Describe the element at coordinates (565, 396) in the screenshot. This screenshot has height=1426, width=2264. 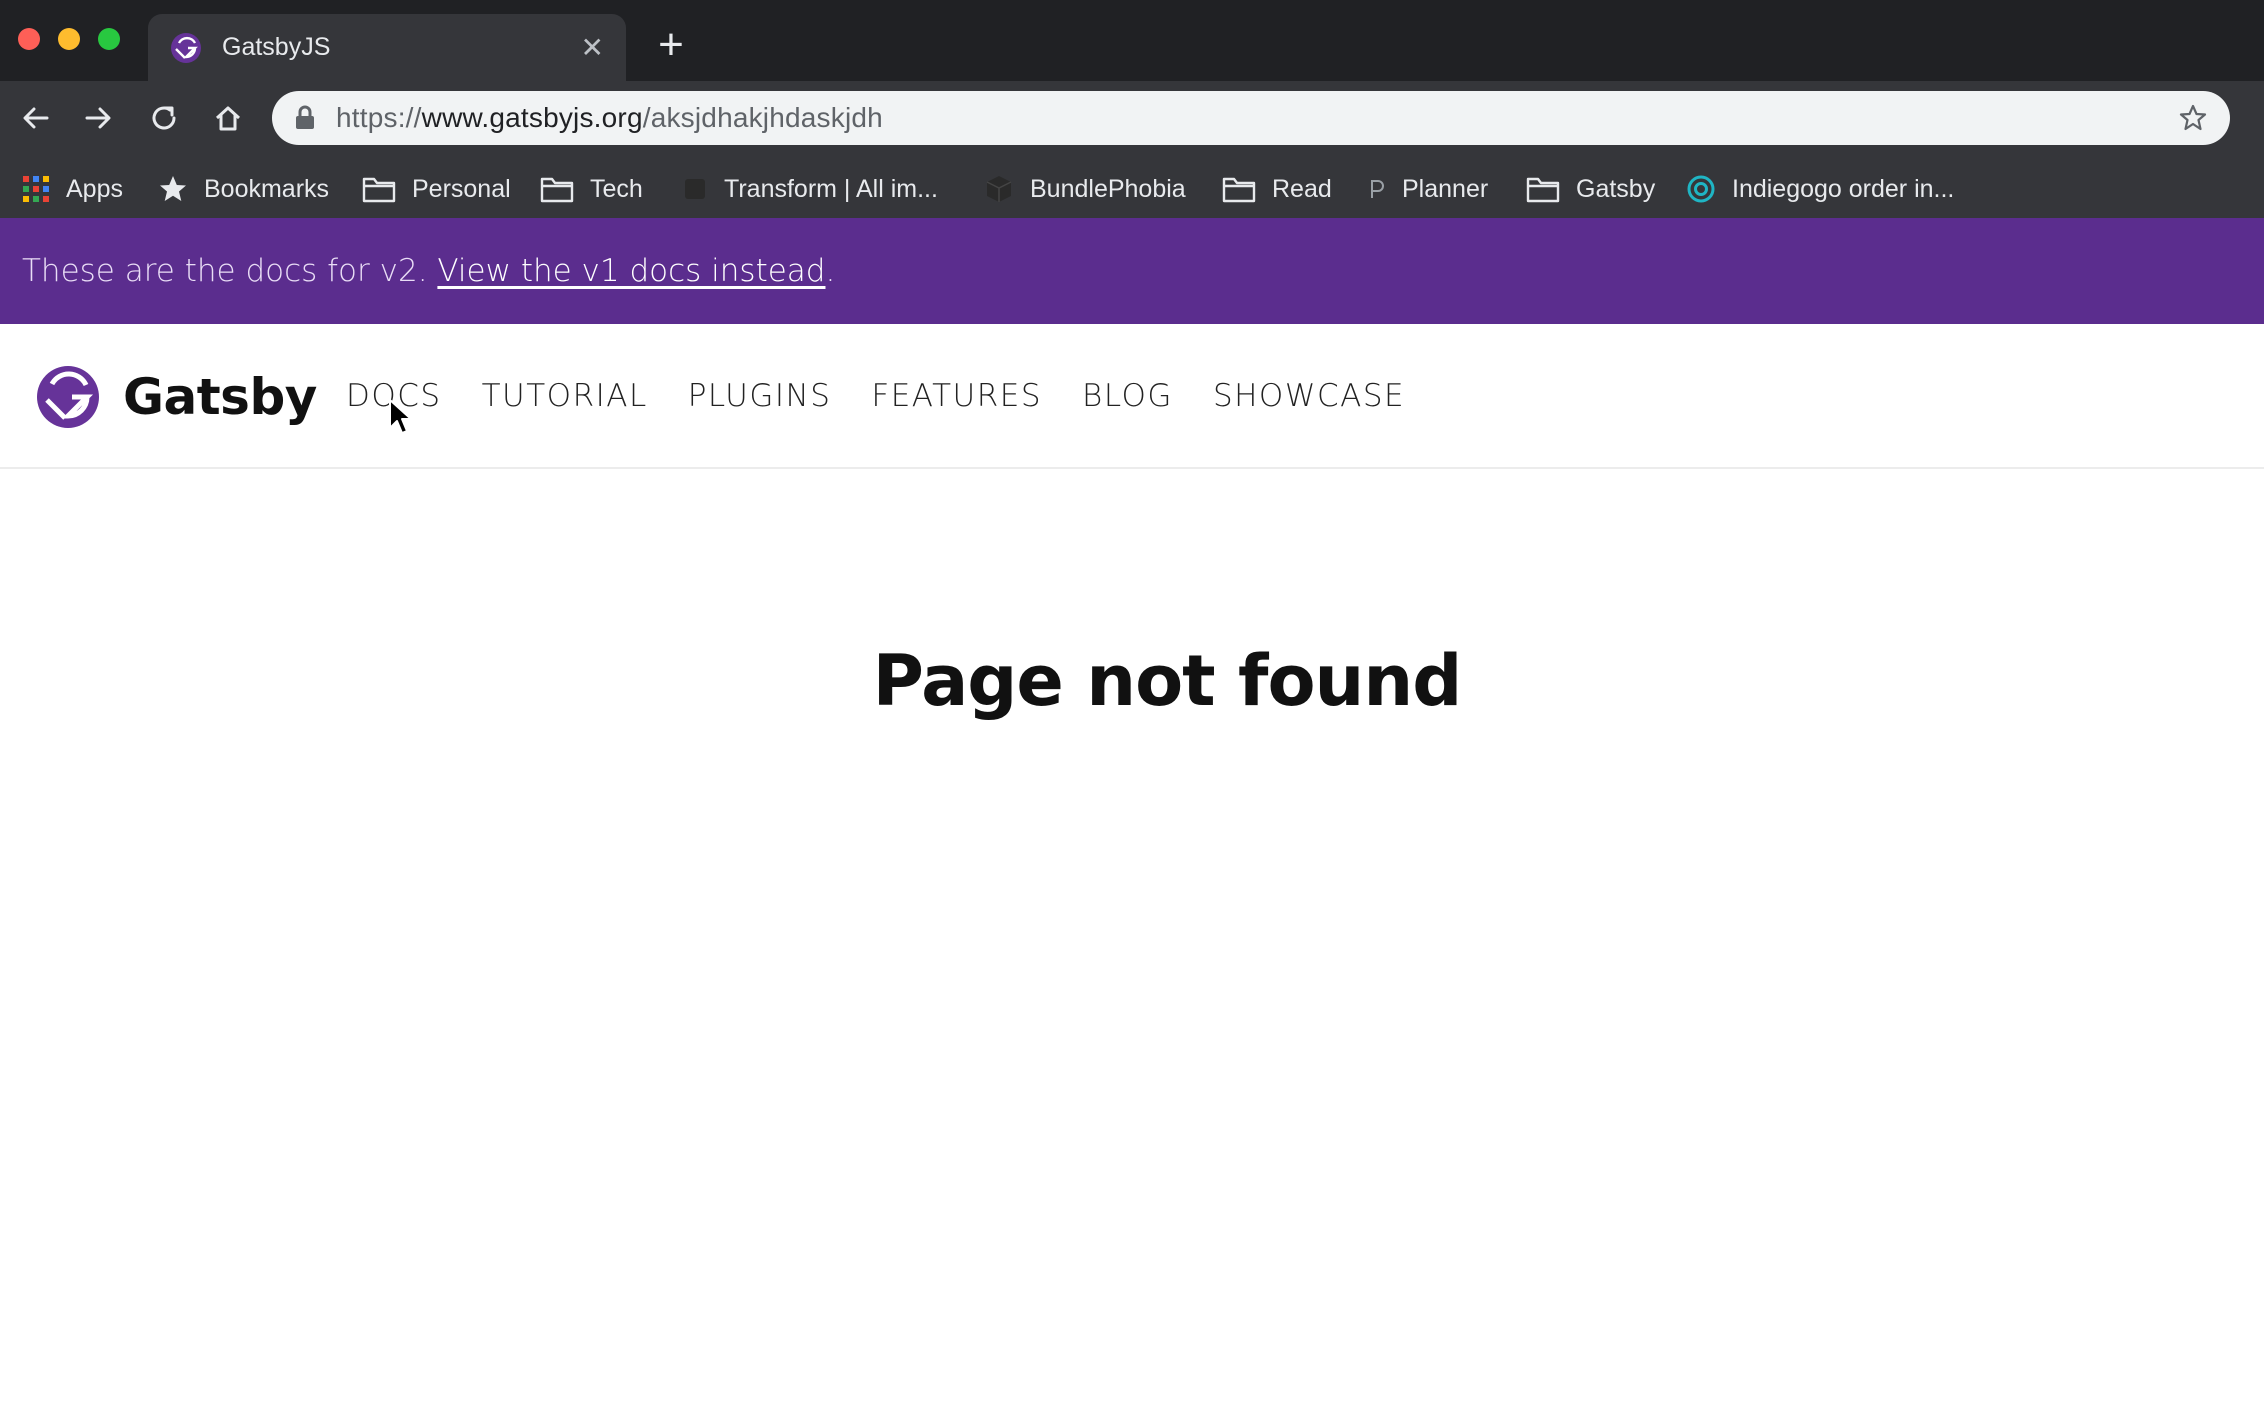
I see `nav-tutorial: TUTORIAL` at that location.